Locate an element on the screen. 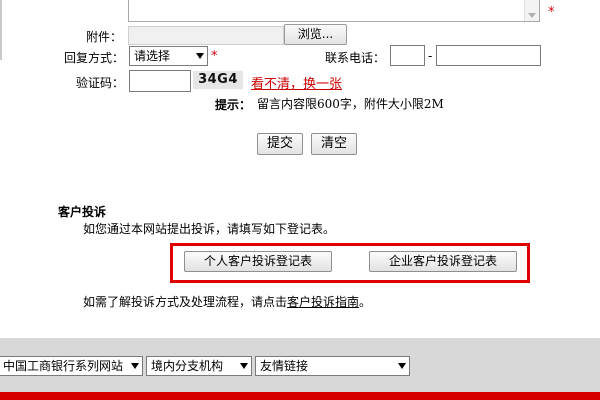  captcha-input is located at coordinates (160, 81).